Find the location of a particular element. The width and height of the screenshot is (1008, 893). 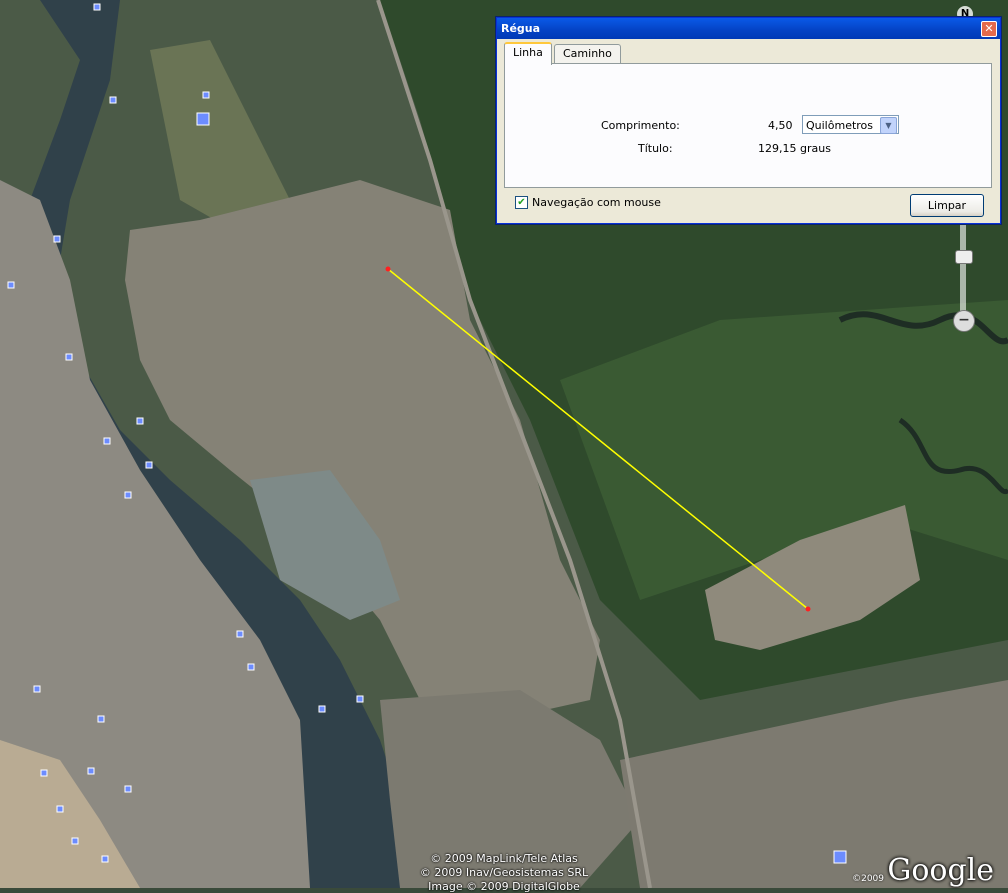

unit-selected-value: Quilômetros is located at coordinates (840, 125).